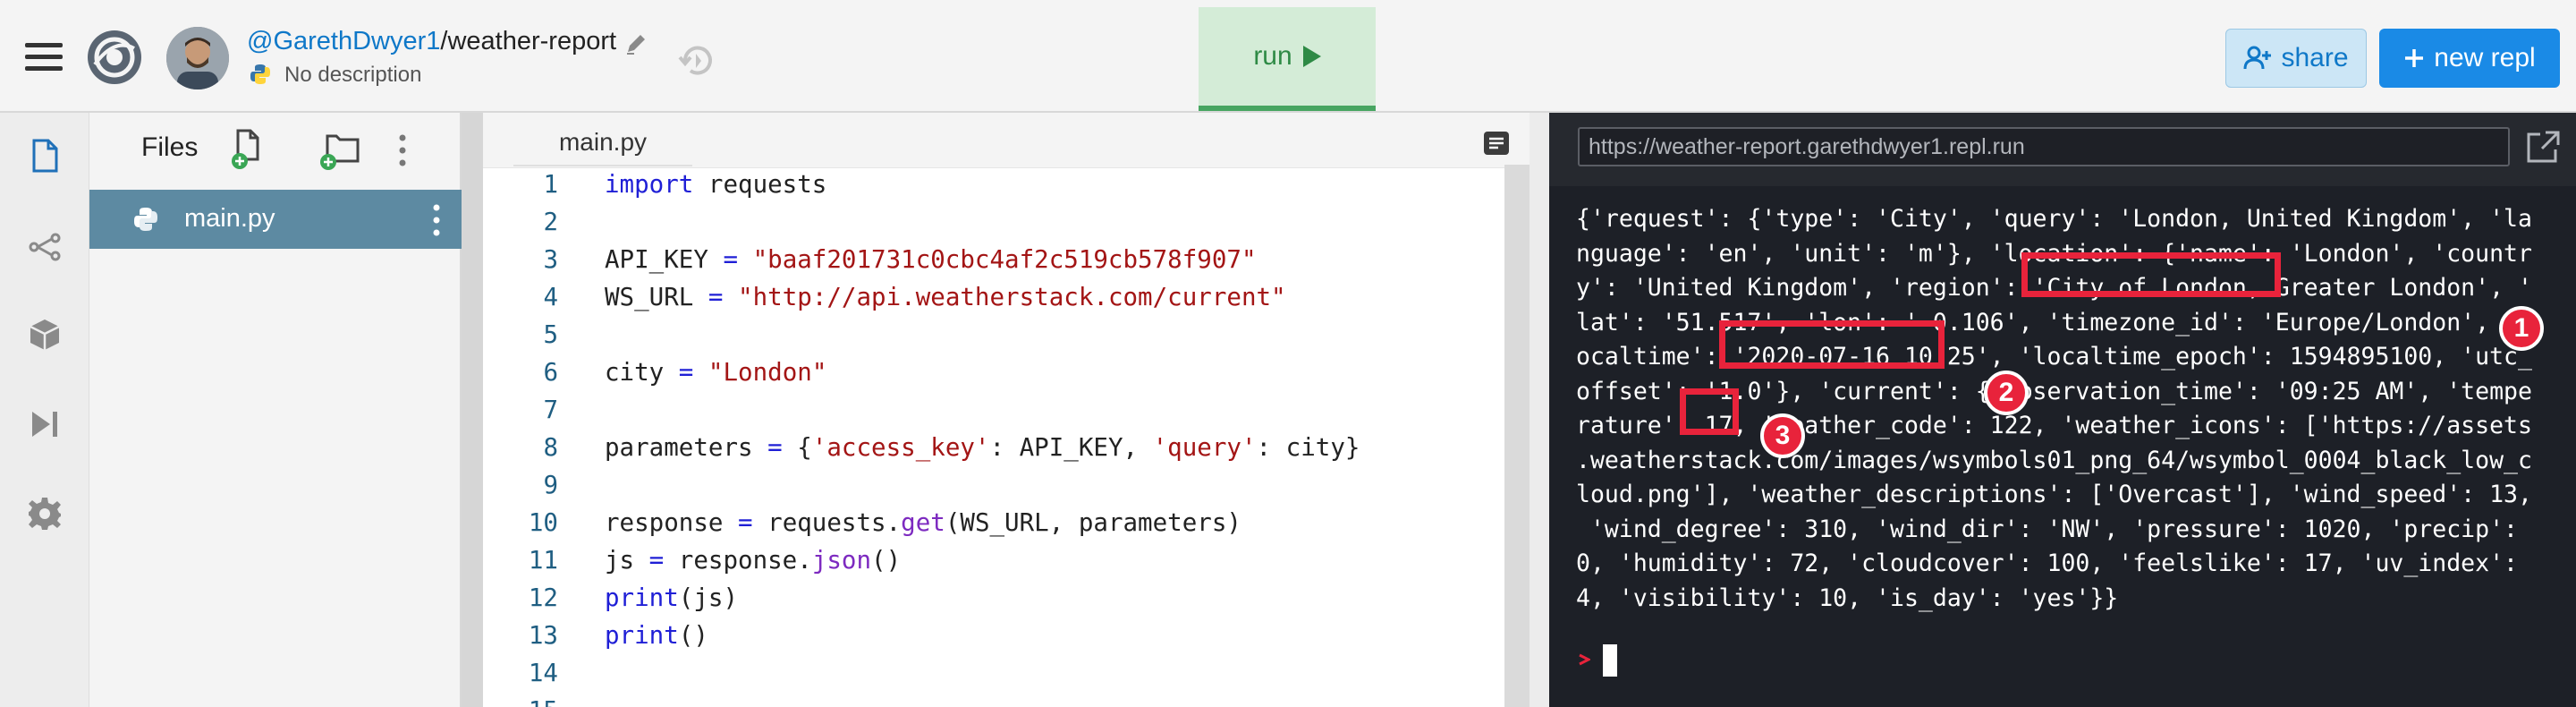  Describe the element at coordinates (45, 514) in the screenshot. I see `settings-gear-icon` at that location.